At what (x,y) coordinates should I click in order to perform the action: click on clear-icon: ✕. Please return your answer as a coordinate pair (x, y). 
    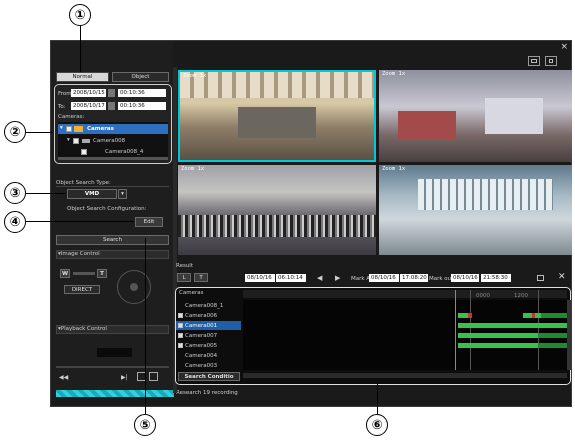
    Looking at the image, I should click on (562, 277).